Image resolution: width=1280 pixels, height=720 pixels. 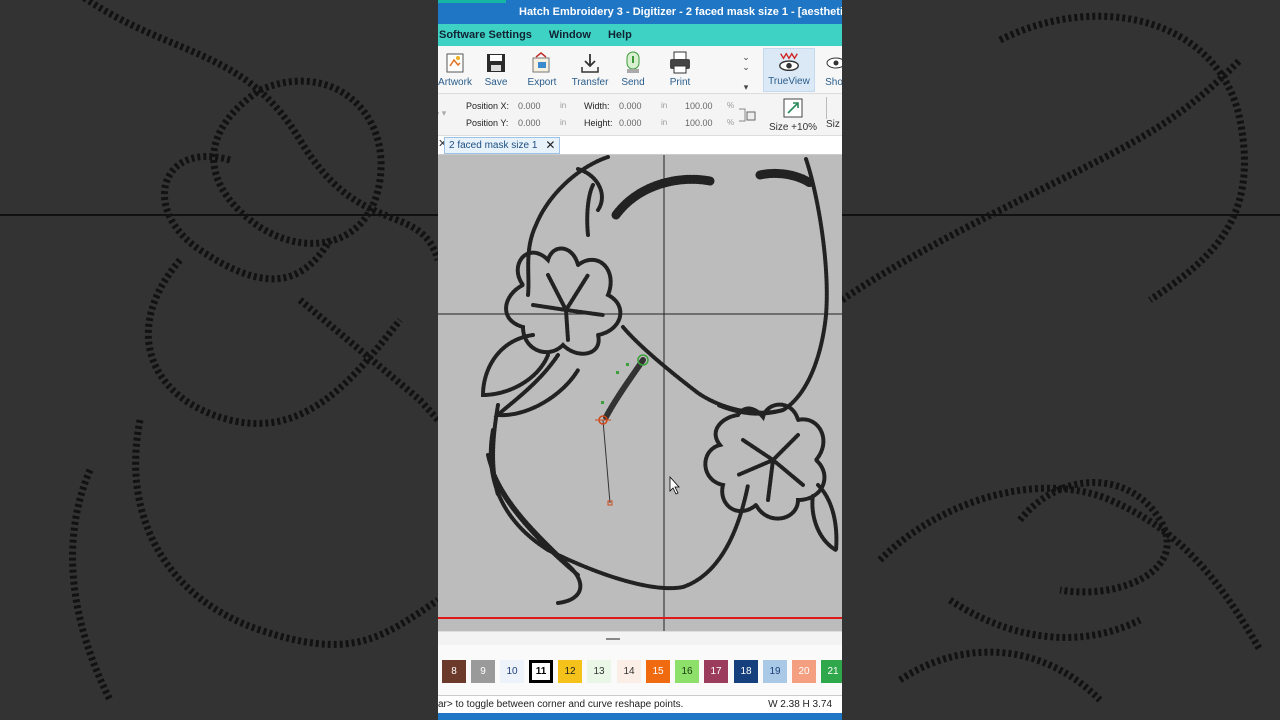 I want to click on position-y-label: Position Y:, so click(x=487, y=123).